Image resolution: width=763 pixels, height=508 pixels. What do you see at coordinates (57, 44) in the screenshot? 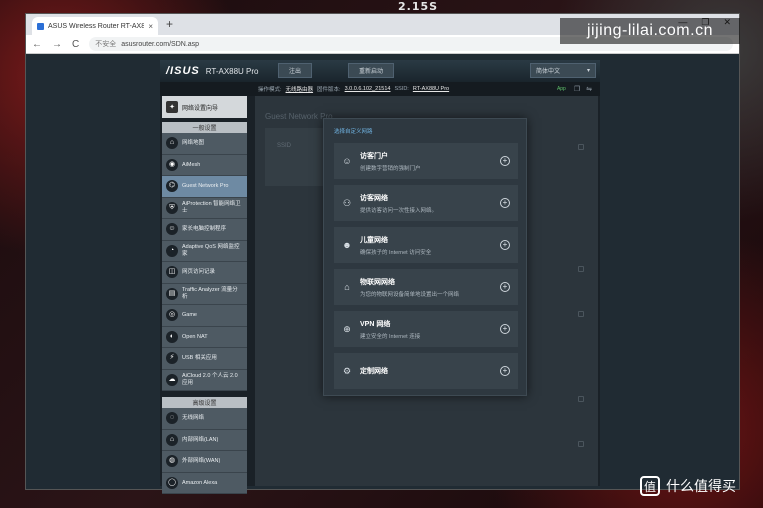
I see `forward-icon: →` at bounding box center [57, 44].